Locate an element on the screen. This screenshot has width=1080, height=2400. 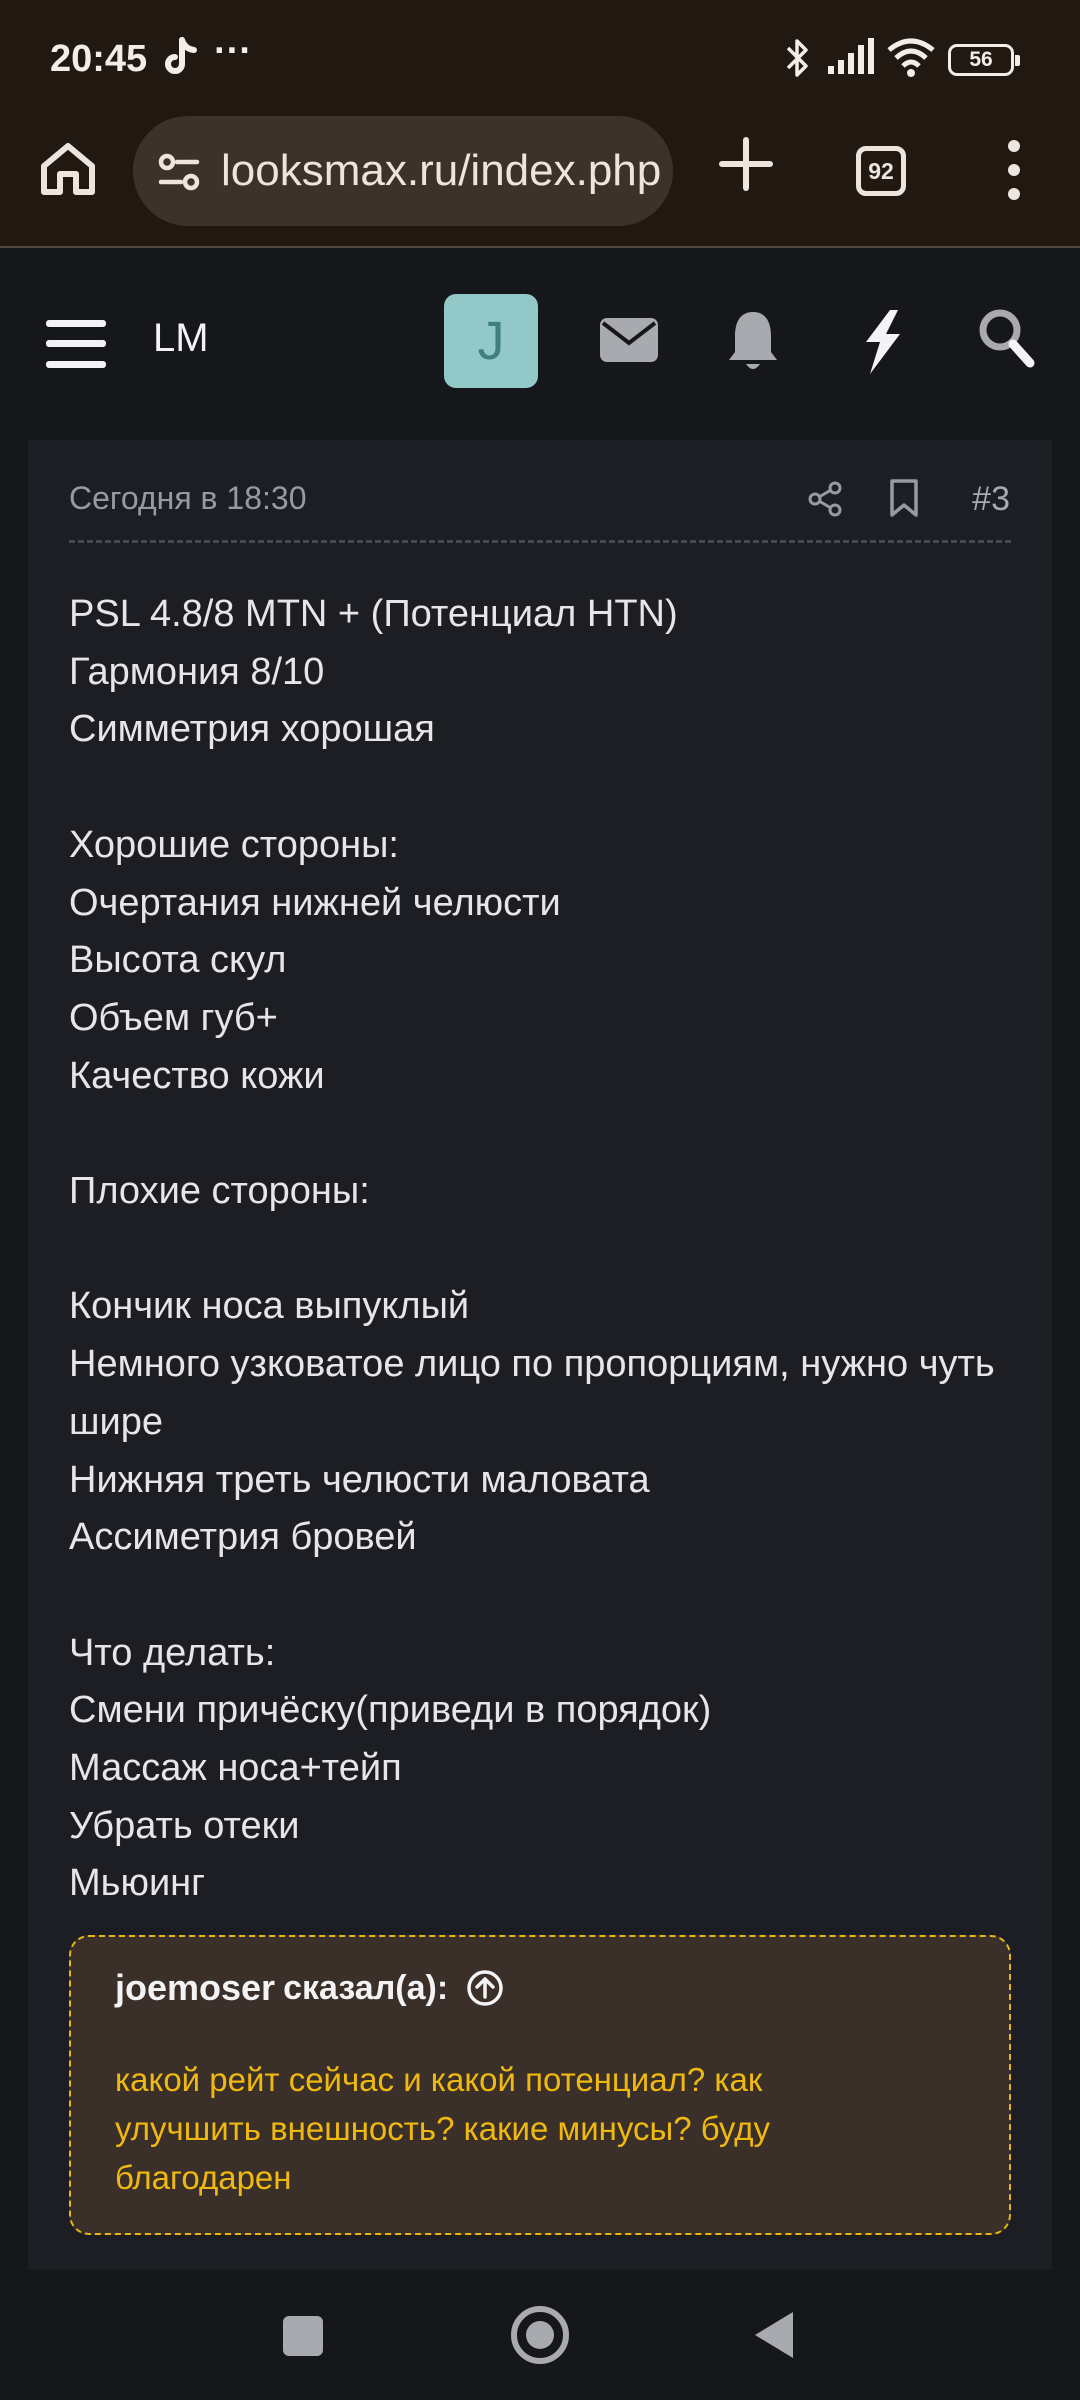
signal-icon is located at coordinates (851, 56).